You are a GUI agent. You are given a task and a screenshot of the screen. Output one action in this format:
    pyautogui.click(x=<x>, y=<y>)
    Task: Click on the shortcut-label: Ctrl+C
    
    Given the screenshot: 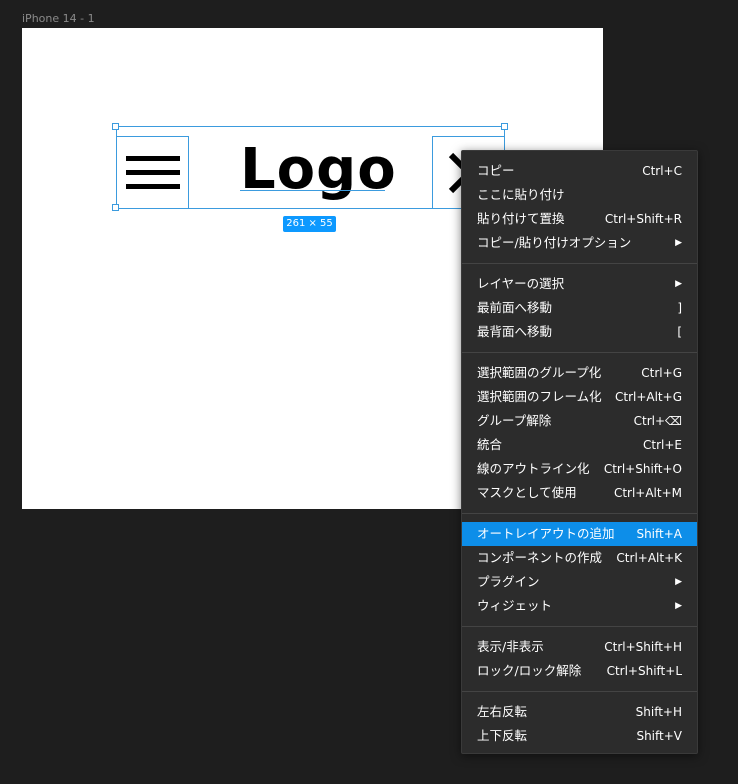 What is the action you would take?
    pyautogui.click(x=662, y=171)
    